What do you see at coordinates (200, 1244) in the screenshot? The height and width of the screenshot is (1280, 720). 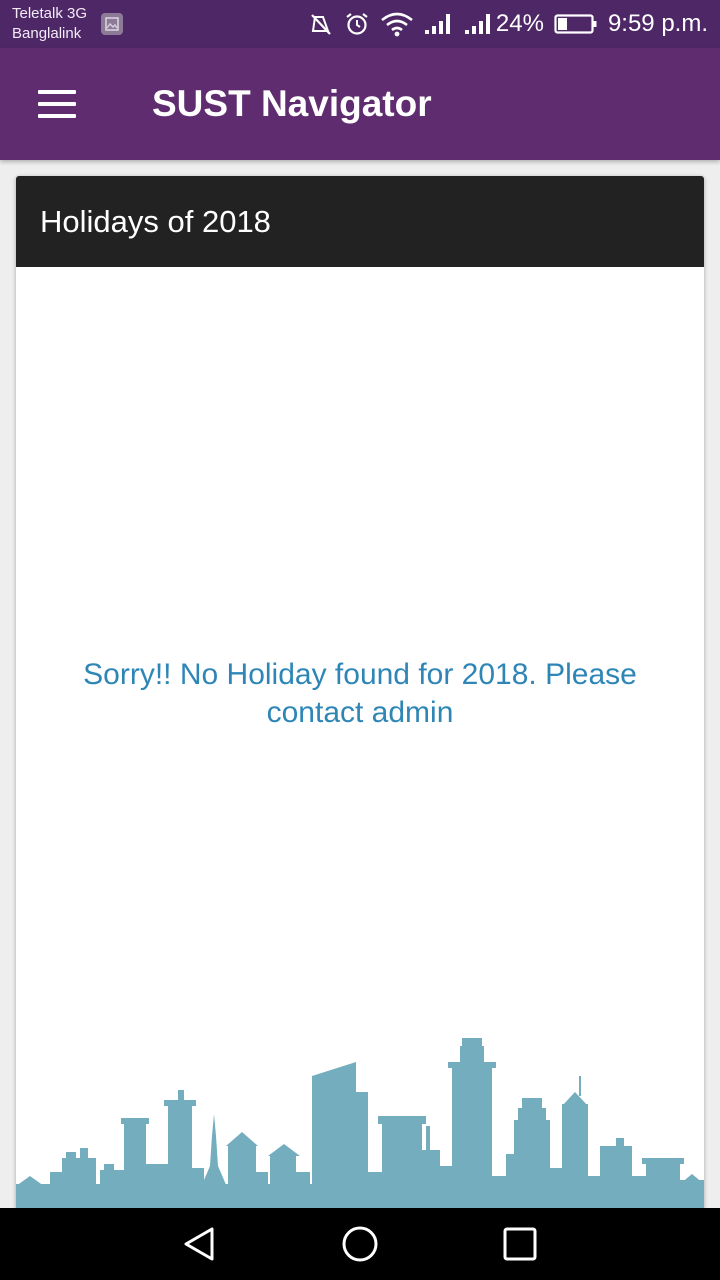 I see `back-icon` at bounding box center [200, 1244].